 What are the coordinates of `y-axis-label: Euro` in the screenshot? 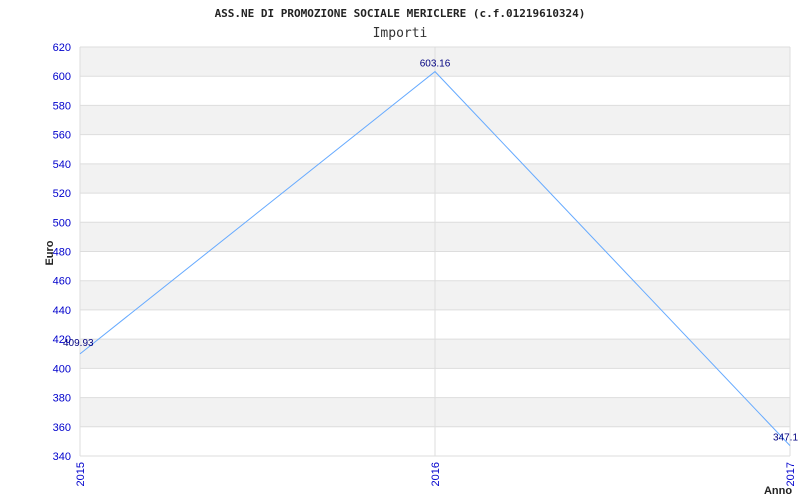 It's located at (50, 252).